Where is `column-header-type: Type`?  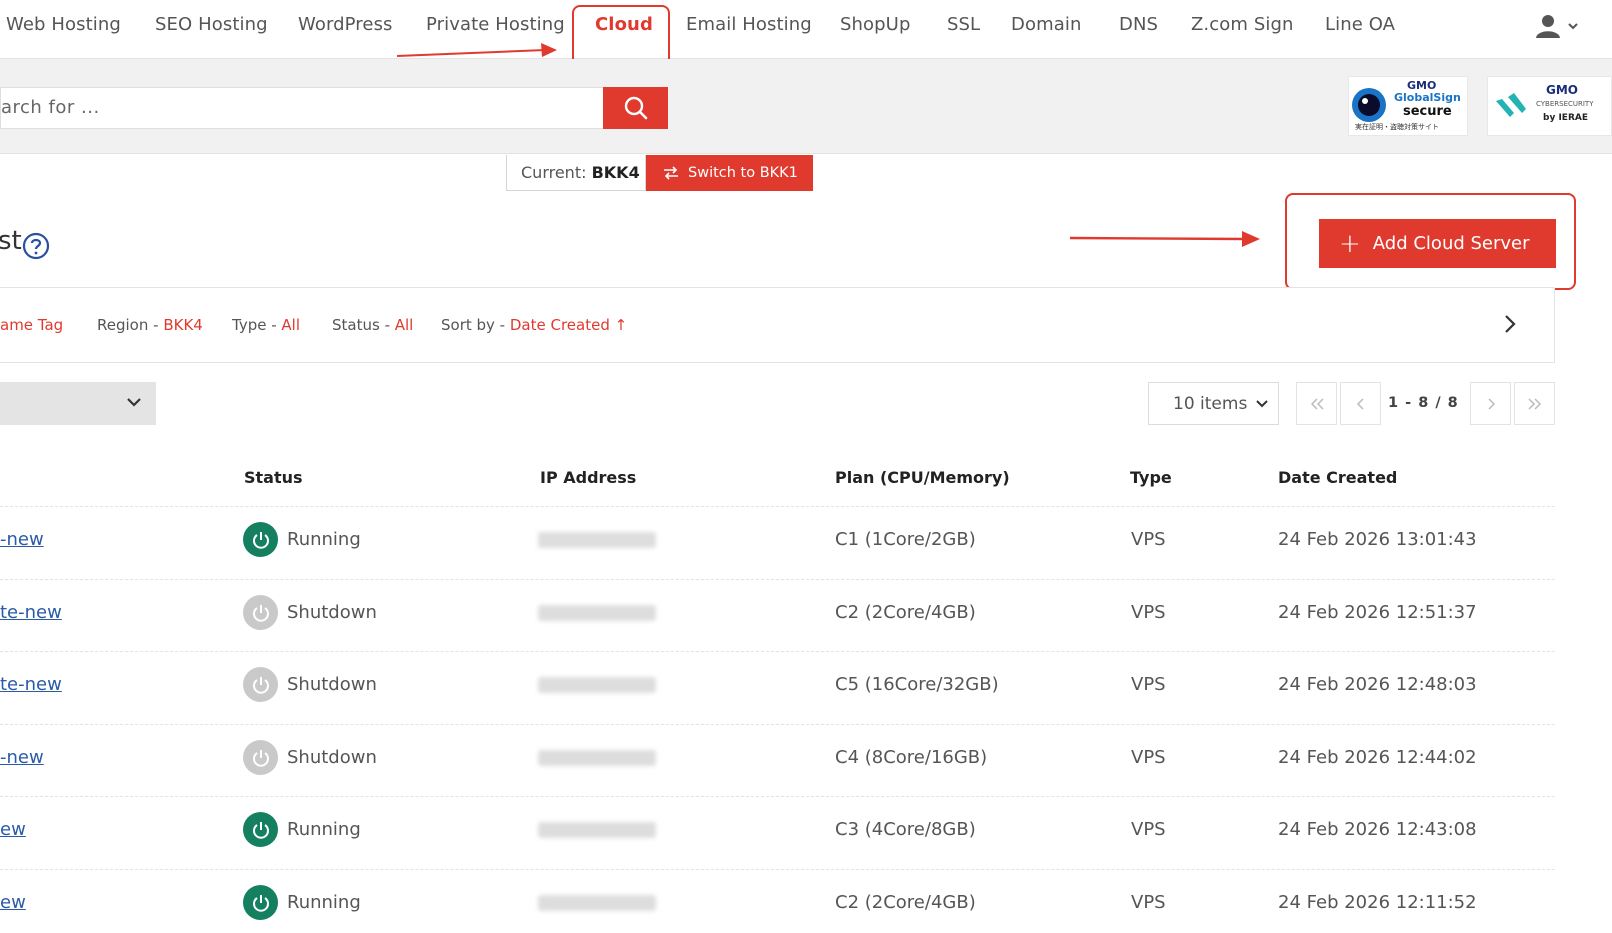 column-header-type: Type is located at coordinates (1151, 477).